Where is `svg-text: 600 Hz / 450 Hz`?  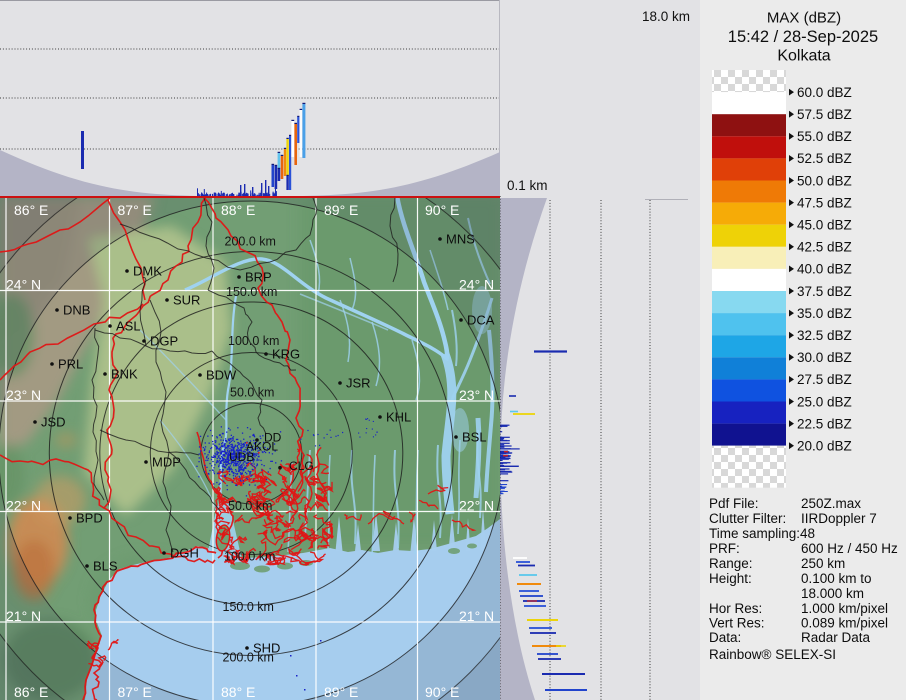
svg-text: 600 Hz / 450 Hz is located at coordinates (849, 548).